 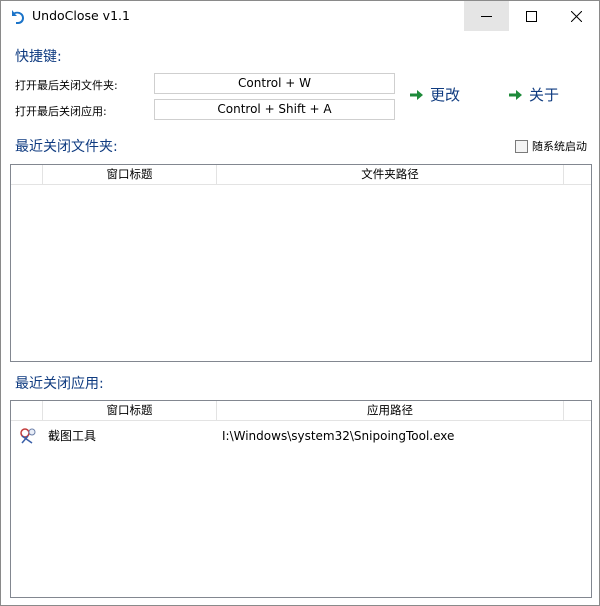 What do you see at coordinates (544, 95) in the screenshot?
I see `about-button-label: 关于` at bounding box center [544, 95].